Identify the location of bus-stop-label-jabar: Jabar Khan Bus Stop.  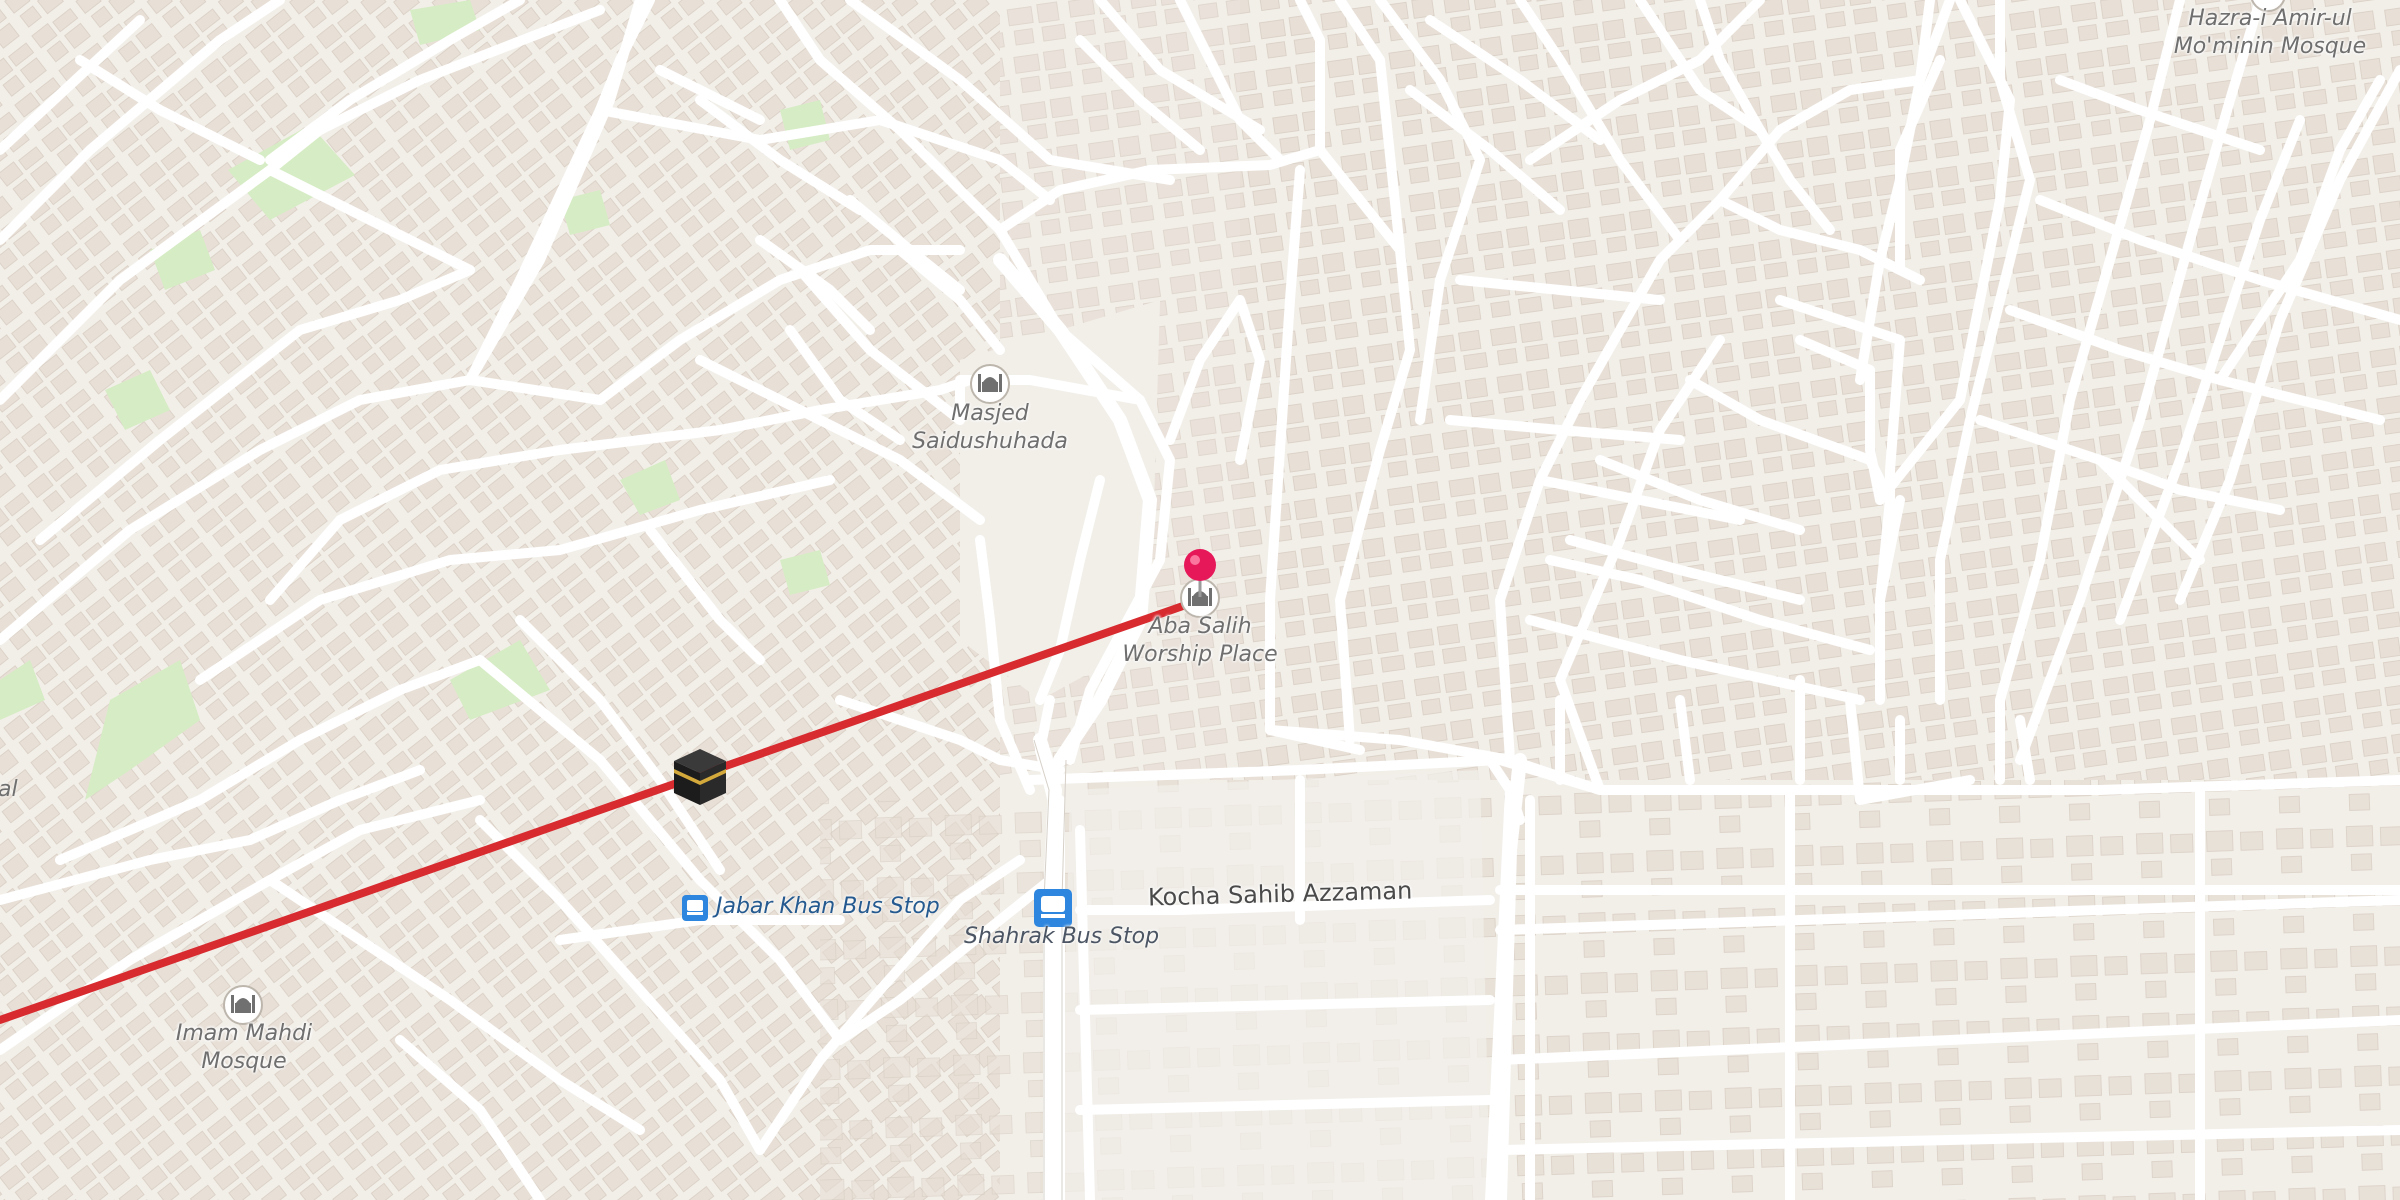
(828, 906).